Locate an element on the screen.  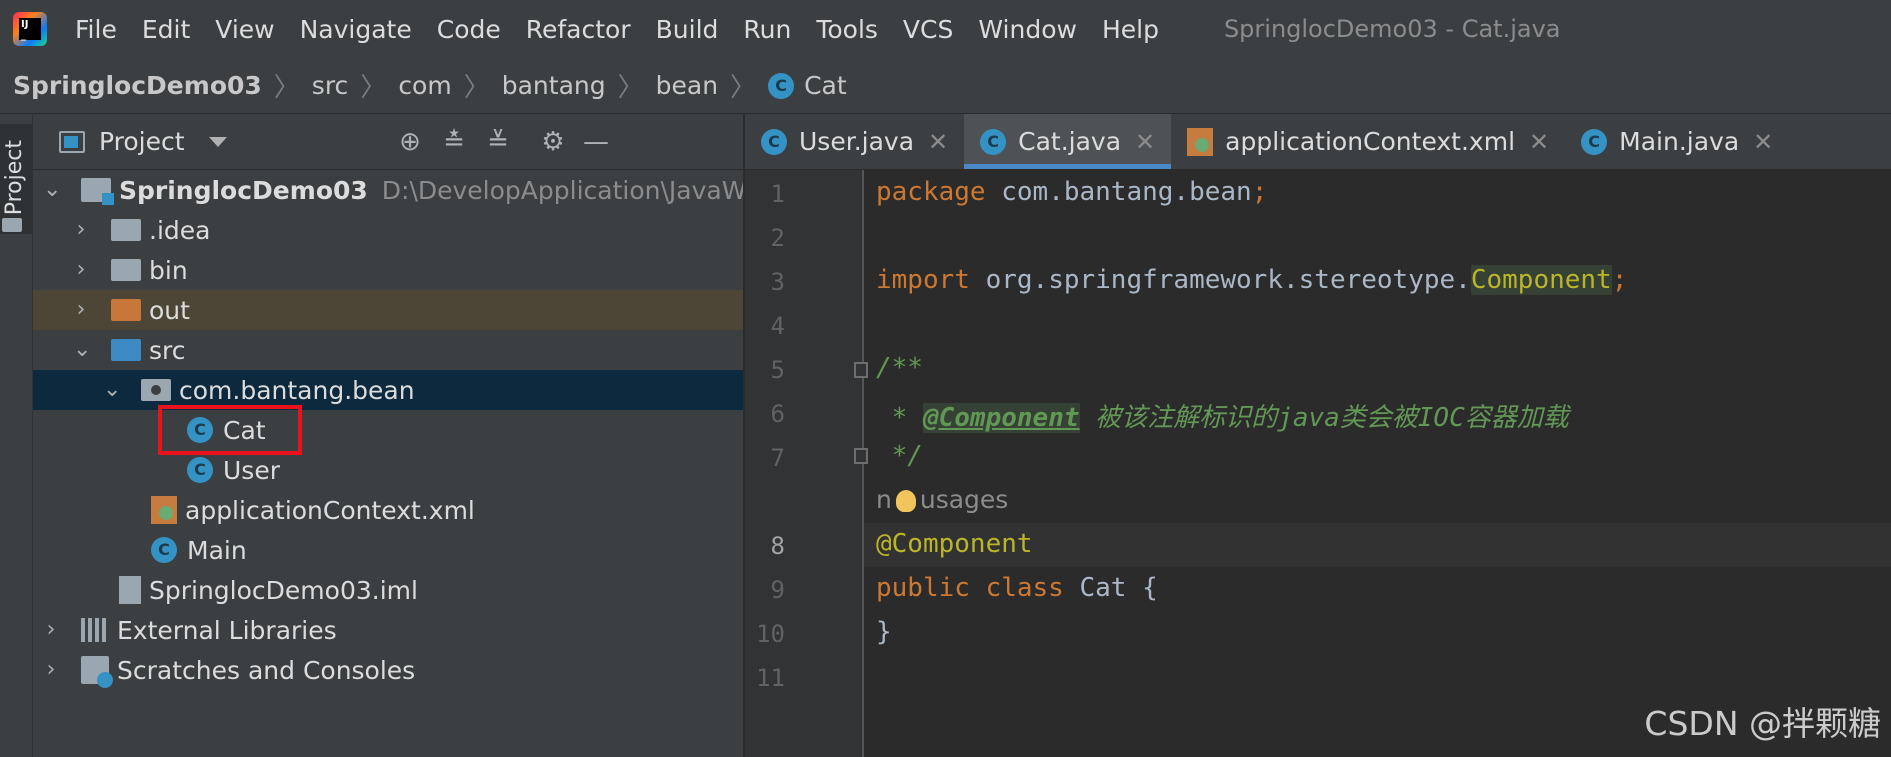
breadcrumb-item-com: com is located at coordinates (424, 85).